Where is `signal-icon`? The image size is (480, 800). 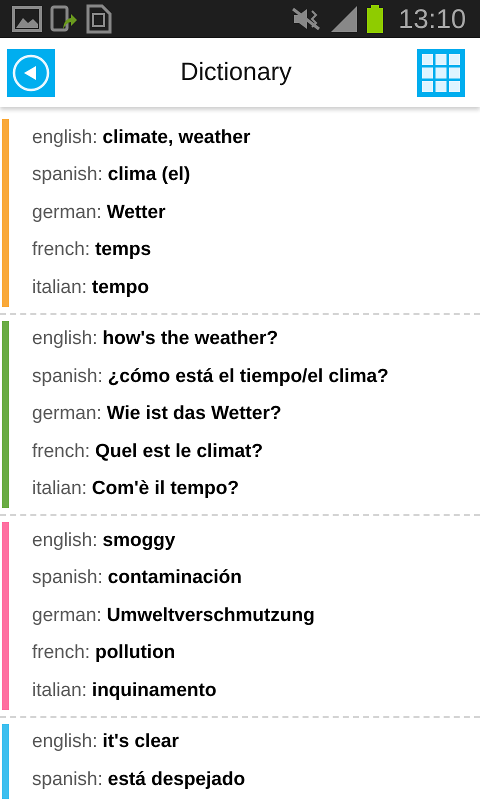
signal-icon is located at coordinates (344, 19).